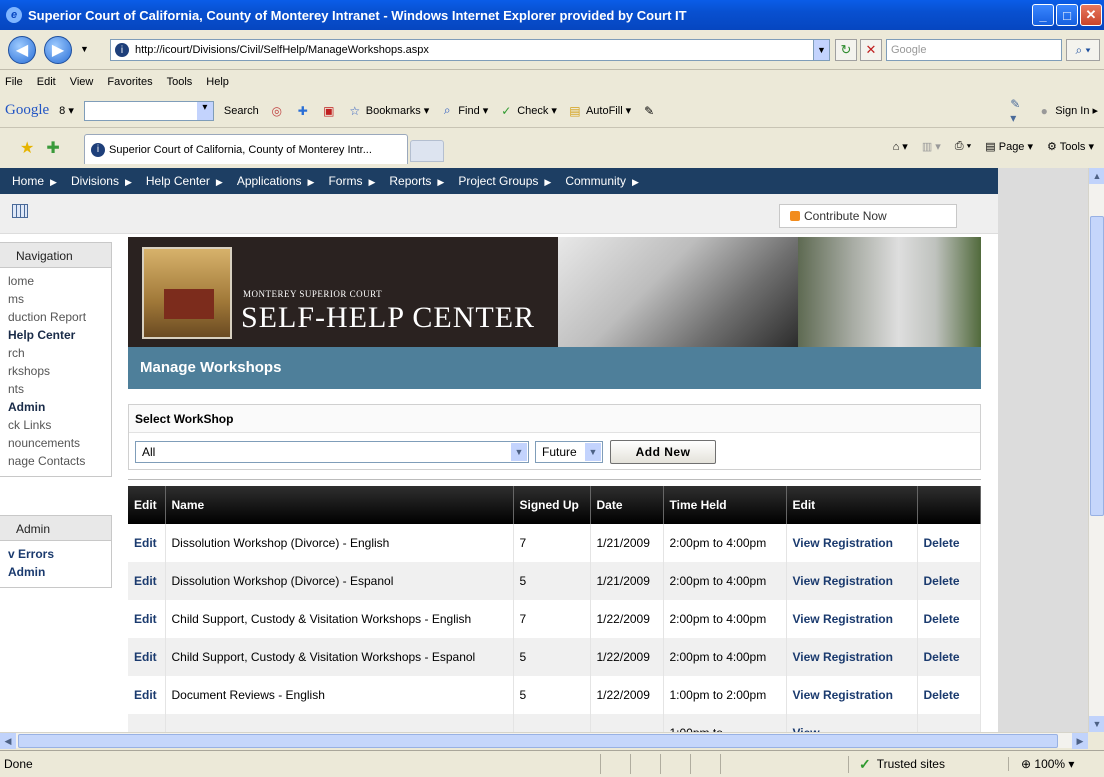  Describe the element at coordinates (66, 110) in the screenshot. I see `google-account-dropdown: 8 ▾` at that location.